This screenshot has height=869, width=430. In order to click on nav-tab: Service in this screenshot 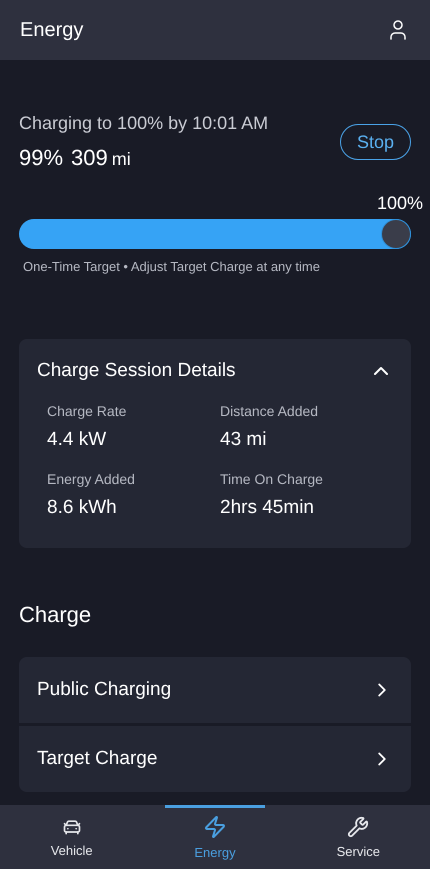, I will do `click(358, 837)`.